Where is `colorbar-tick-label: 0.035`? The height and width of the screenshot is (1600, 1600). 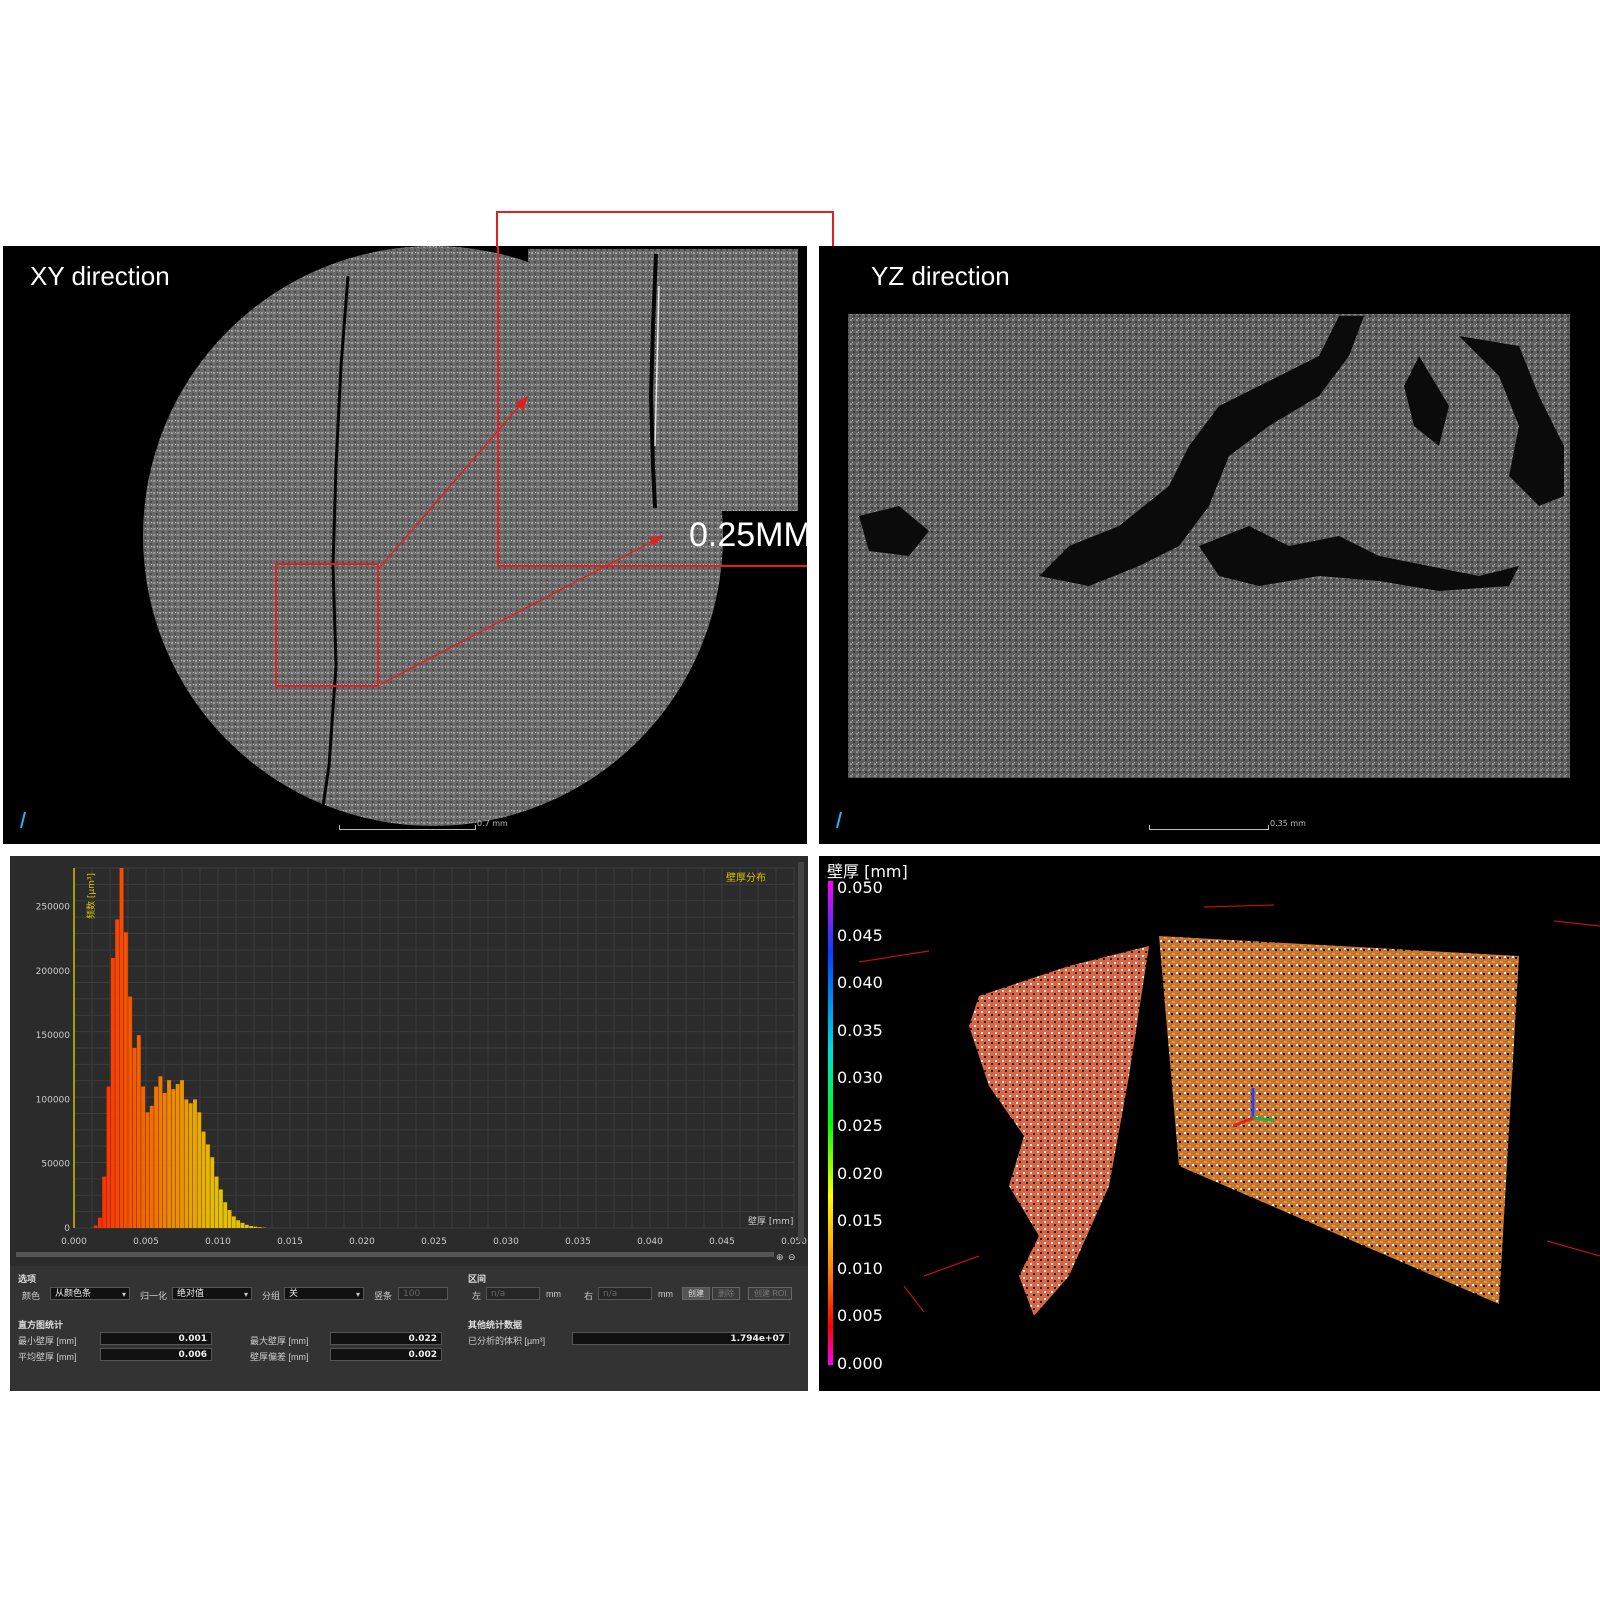
colorbar-tick-label: 0.035 is located at coordinates (860, 1030).